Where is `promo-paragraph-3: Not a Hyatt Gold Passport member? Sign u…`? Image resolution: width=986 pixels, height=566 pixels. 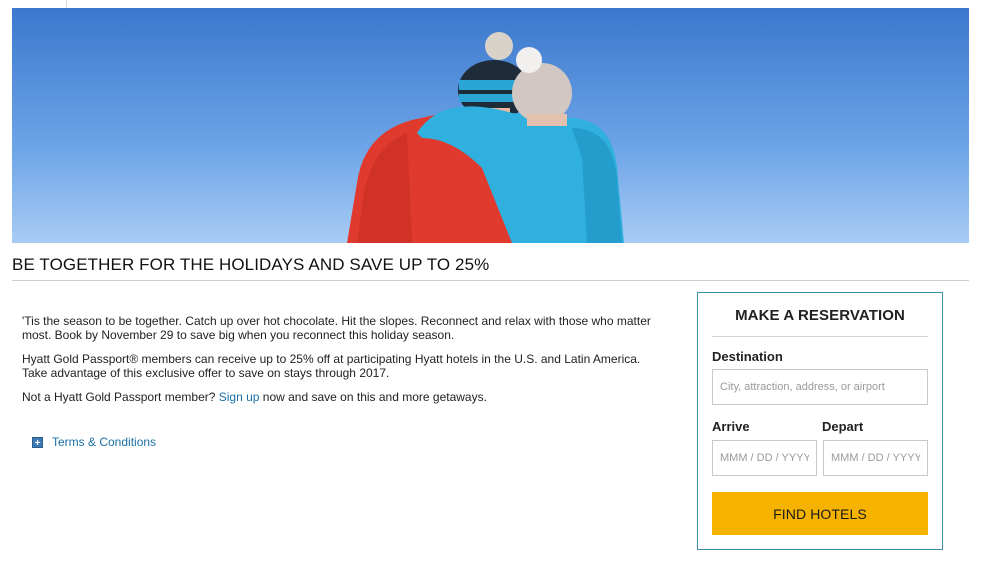 promo-paragraph-3: Not a Hyatt Gold Passport member? Sign u… is located at coordinates (342, 397).